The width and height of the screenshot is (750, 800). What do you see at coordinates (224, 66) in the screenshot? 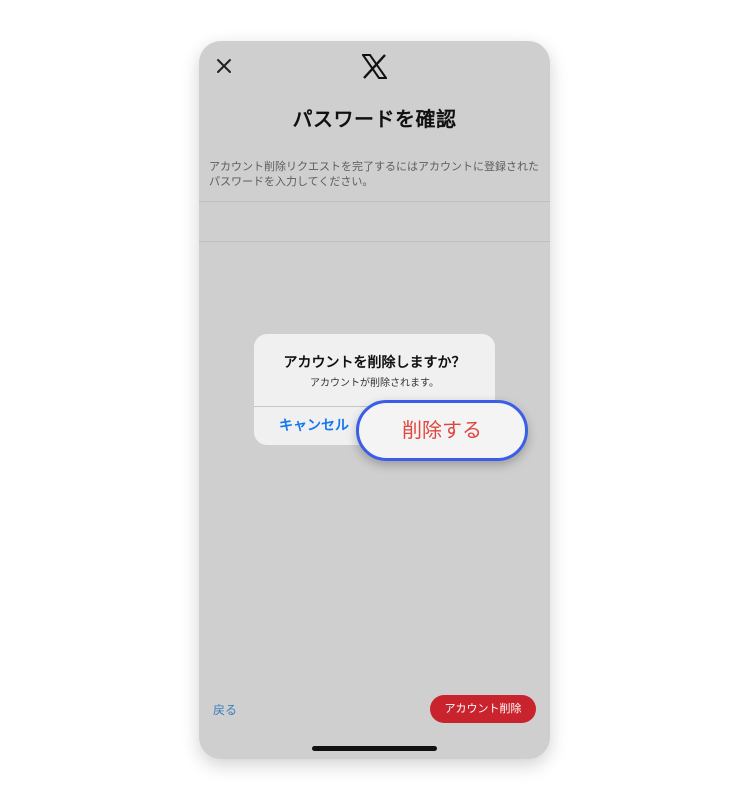
I see `close-icon` at bounding box center [224, 66].